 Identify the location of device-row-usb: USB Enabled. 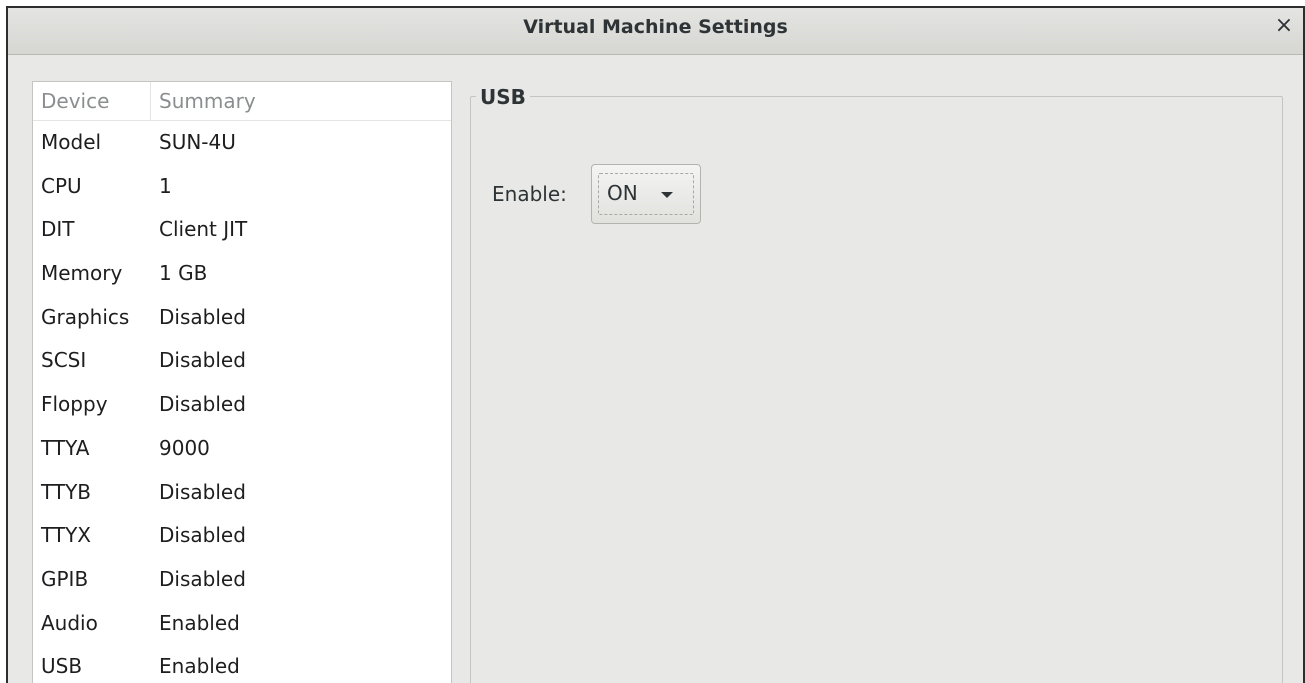
(242, 664).